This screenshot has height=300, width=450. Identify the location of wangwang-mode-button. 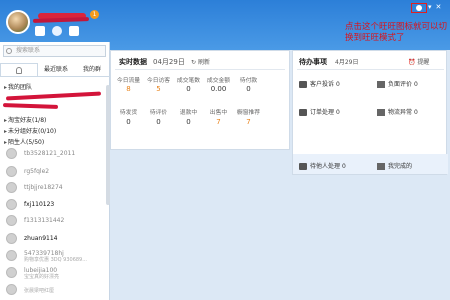
(419, 8).